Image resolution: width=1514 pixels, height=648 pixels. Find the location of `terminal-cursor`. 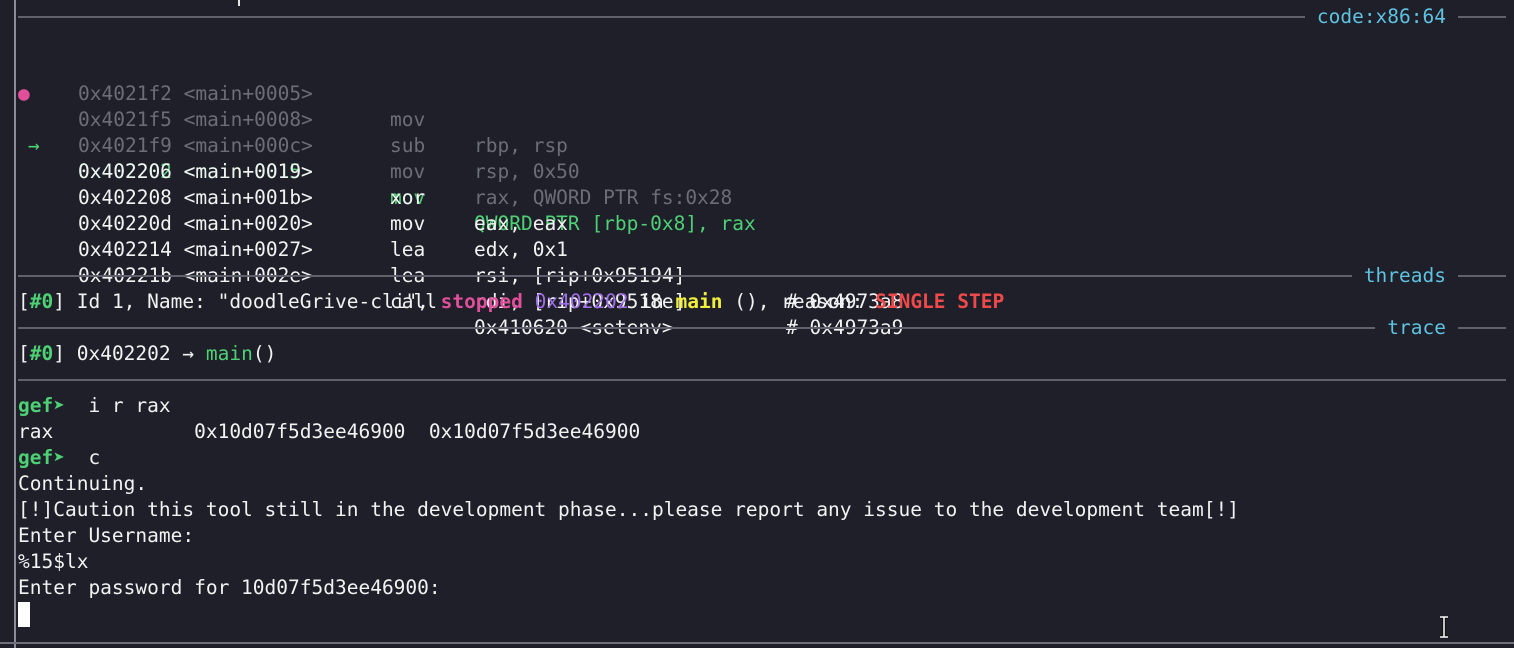

terminal-cursor is located at coordinates (24, 614).